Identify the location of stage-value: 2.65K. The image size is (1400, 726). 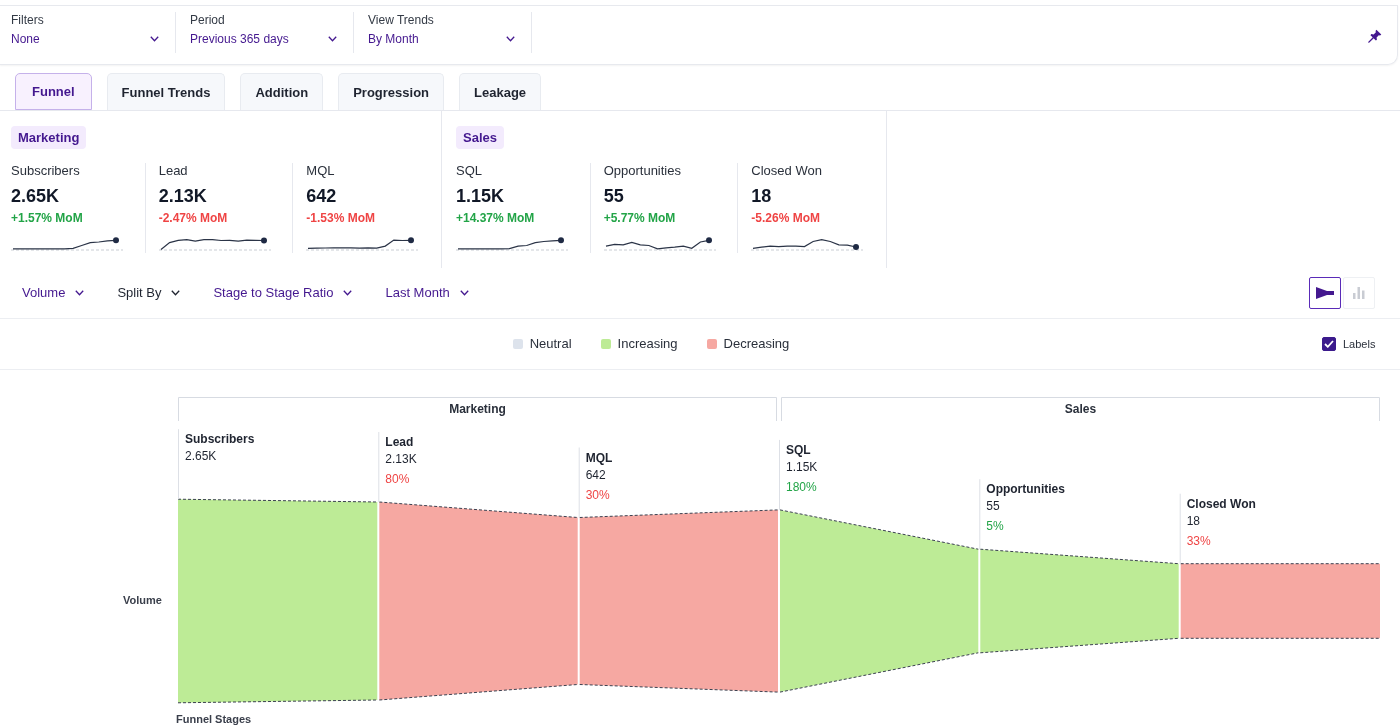
(201, 456).